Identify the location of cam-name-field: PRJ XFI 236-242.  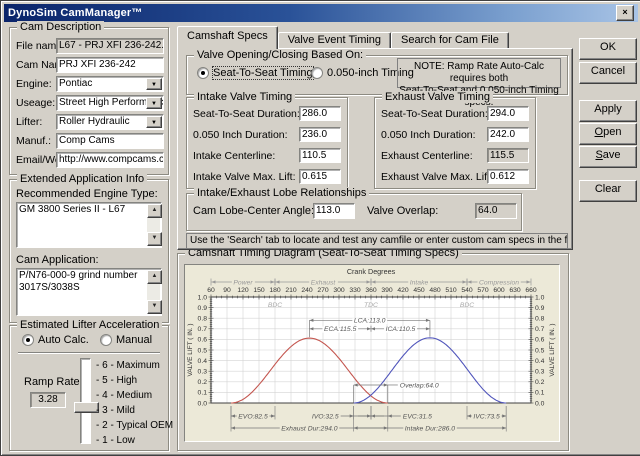
(110, 65).